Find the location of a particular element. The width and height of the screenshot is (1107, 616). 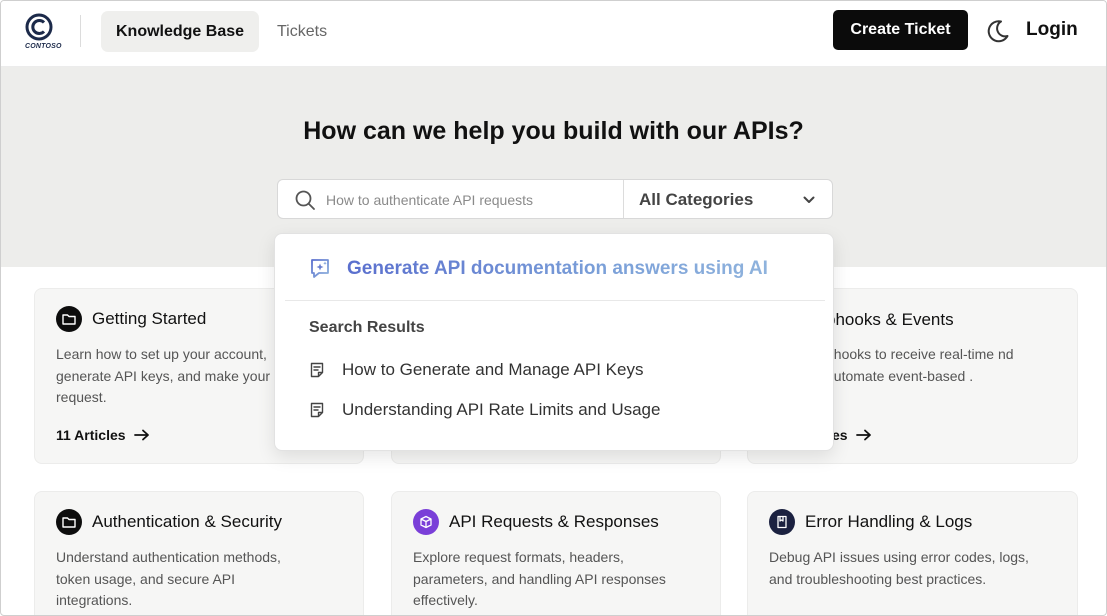

card-title: Authentication & Security is located at coordinates (187, 521).